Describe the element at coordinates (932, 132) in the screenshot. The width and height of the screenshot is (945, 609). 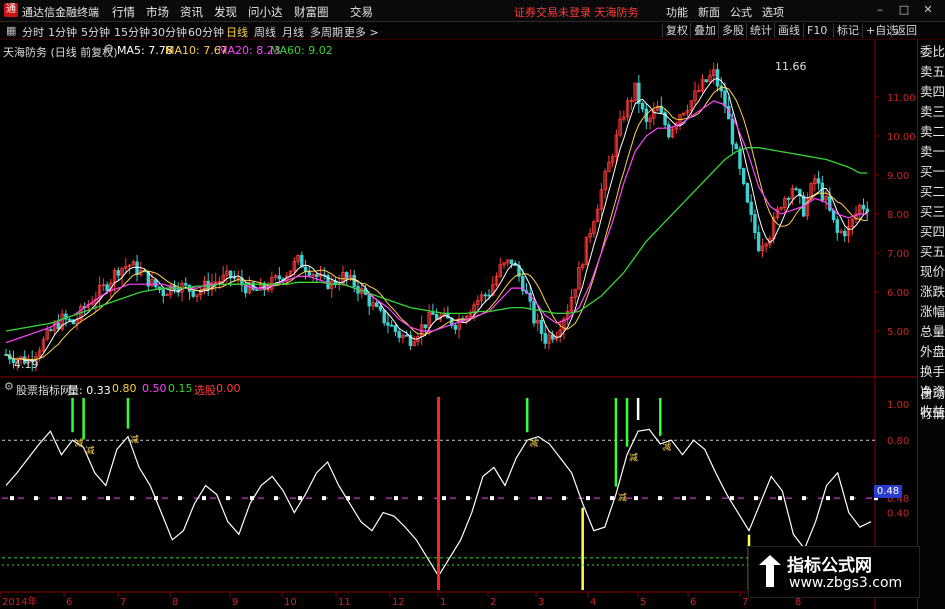
I see `sidebar-item-4: 卖二` at that location.